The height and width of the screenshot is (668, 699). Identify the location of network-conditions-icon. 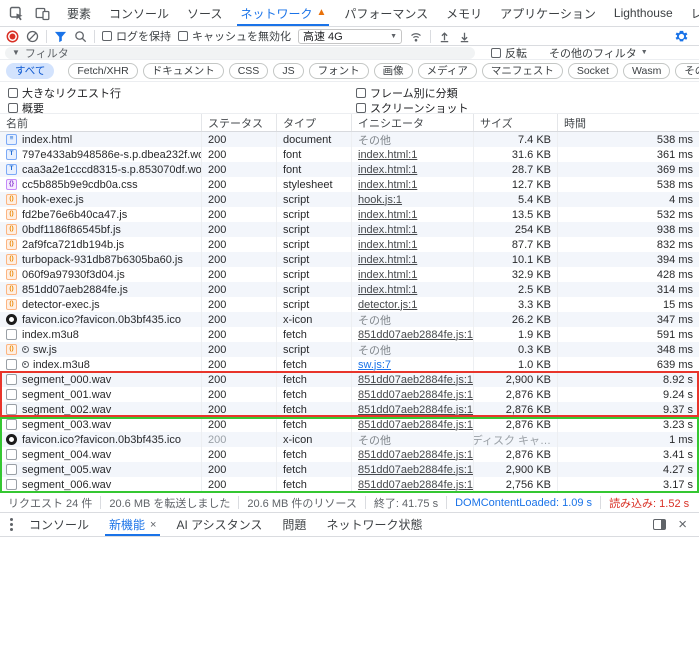
(416, 36).